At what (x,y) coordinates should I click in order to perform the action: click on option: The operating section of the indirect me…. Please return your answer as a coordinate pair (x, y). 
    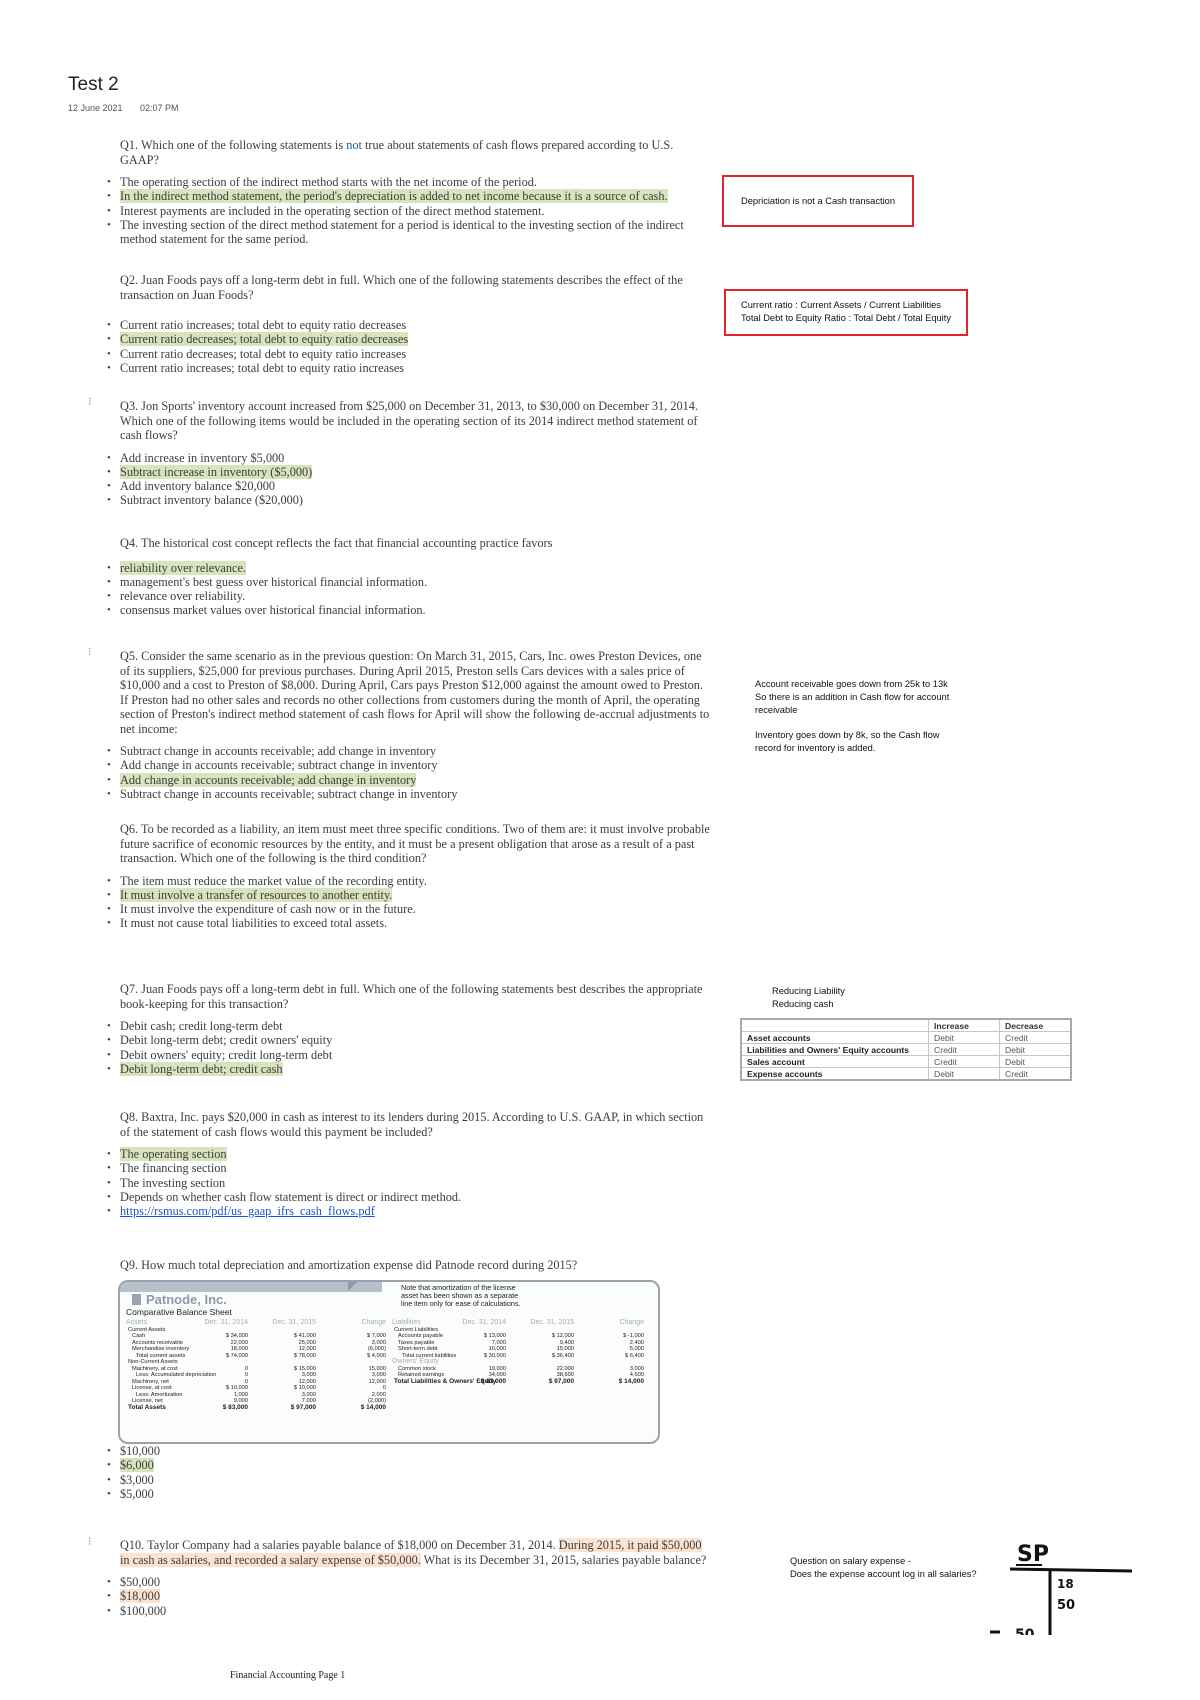
    Looking at the image, I should click on (408, 182).